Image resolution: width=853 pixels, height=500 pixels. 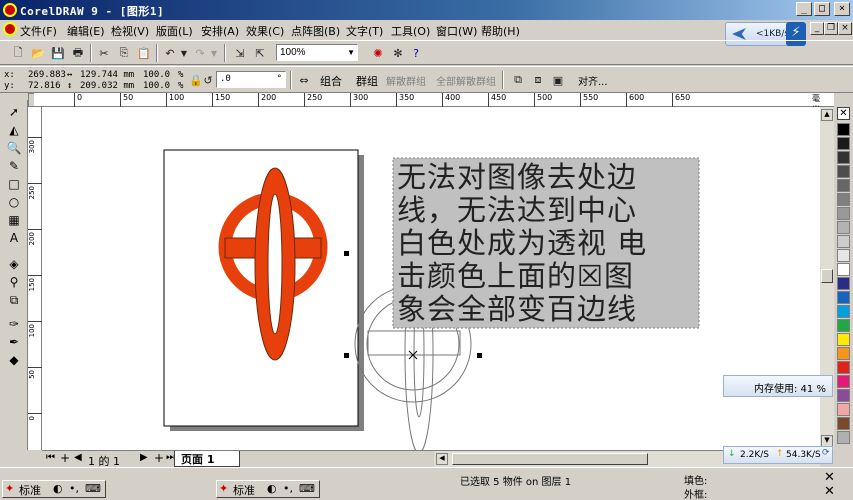 I want to click on object-height: 209.032 mm, so click(x=107, y=86).